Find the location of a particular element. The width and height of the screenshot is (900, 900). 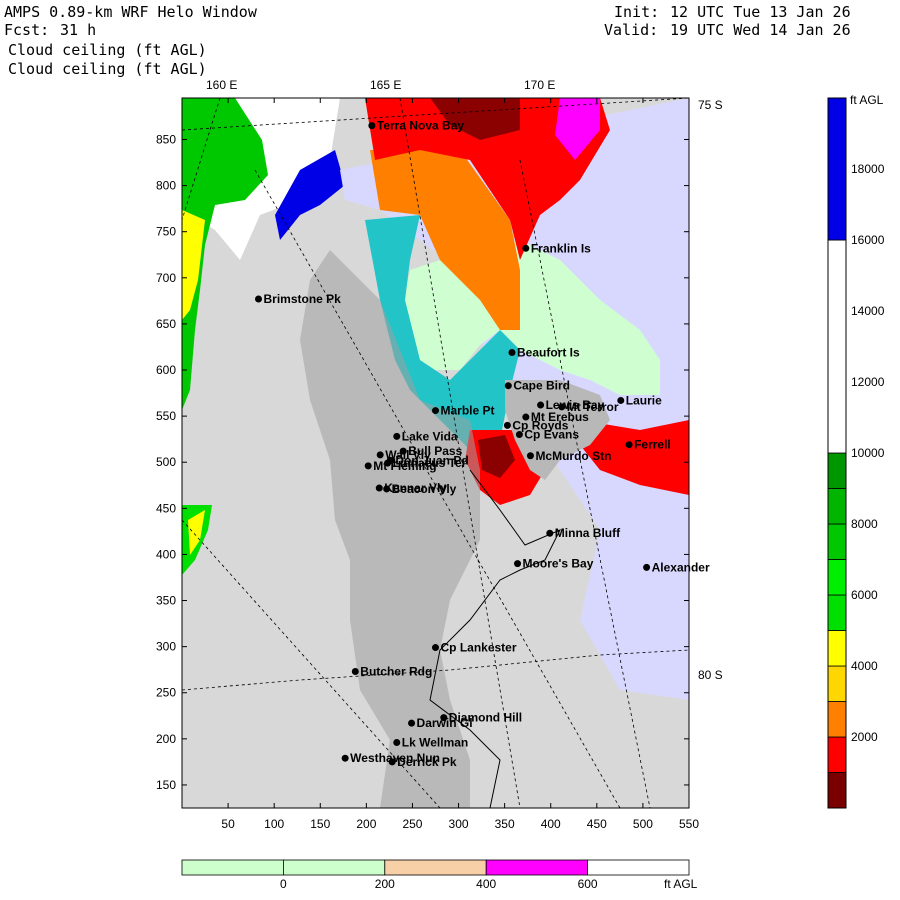

colorbar-bottom-label: 400 is located at coordinates (486, 884).